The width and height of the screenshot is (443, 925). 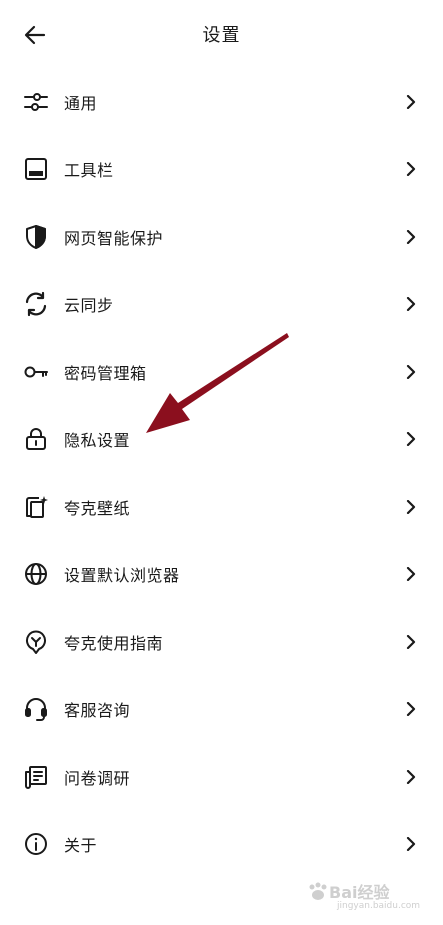 I want to click on settings-item-label: 问卷调研, so click(x=97, y=778).